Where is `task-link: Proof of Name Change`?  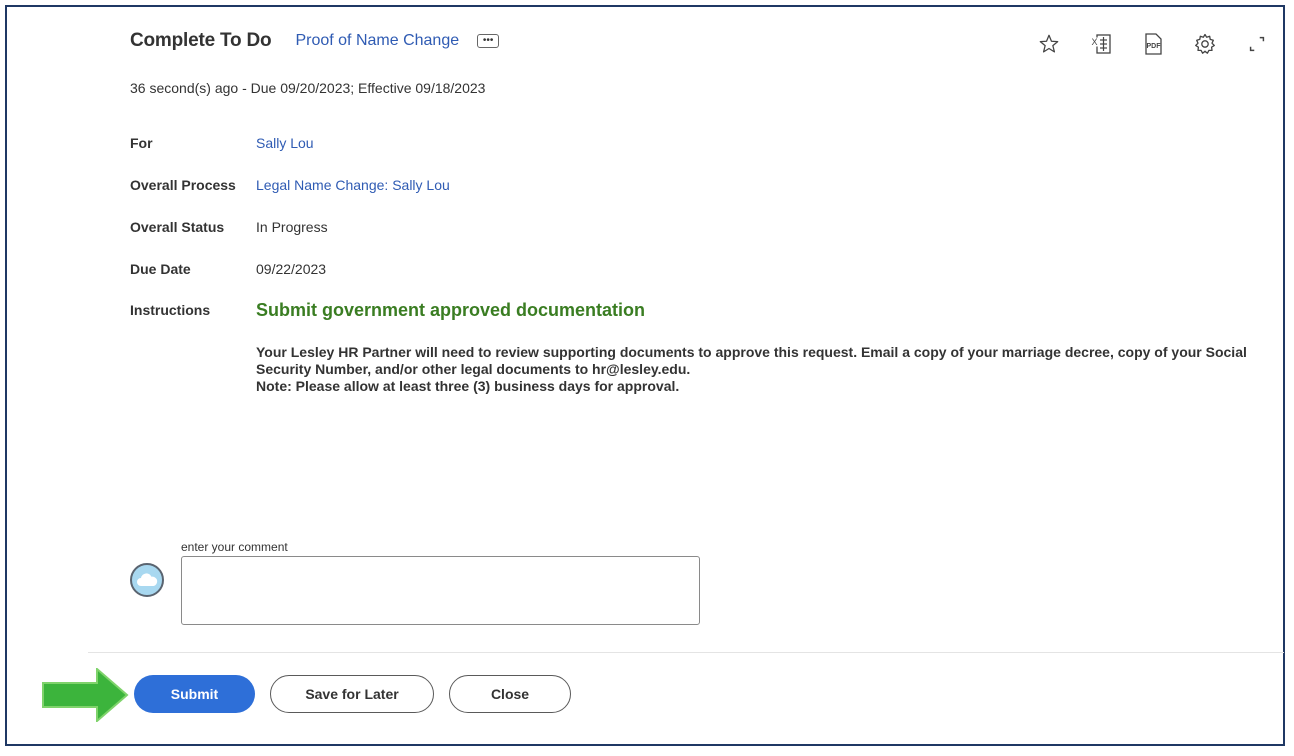
task-link: Proof of Name Change is located at coordinates (377, 41).